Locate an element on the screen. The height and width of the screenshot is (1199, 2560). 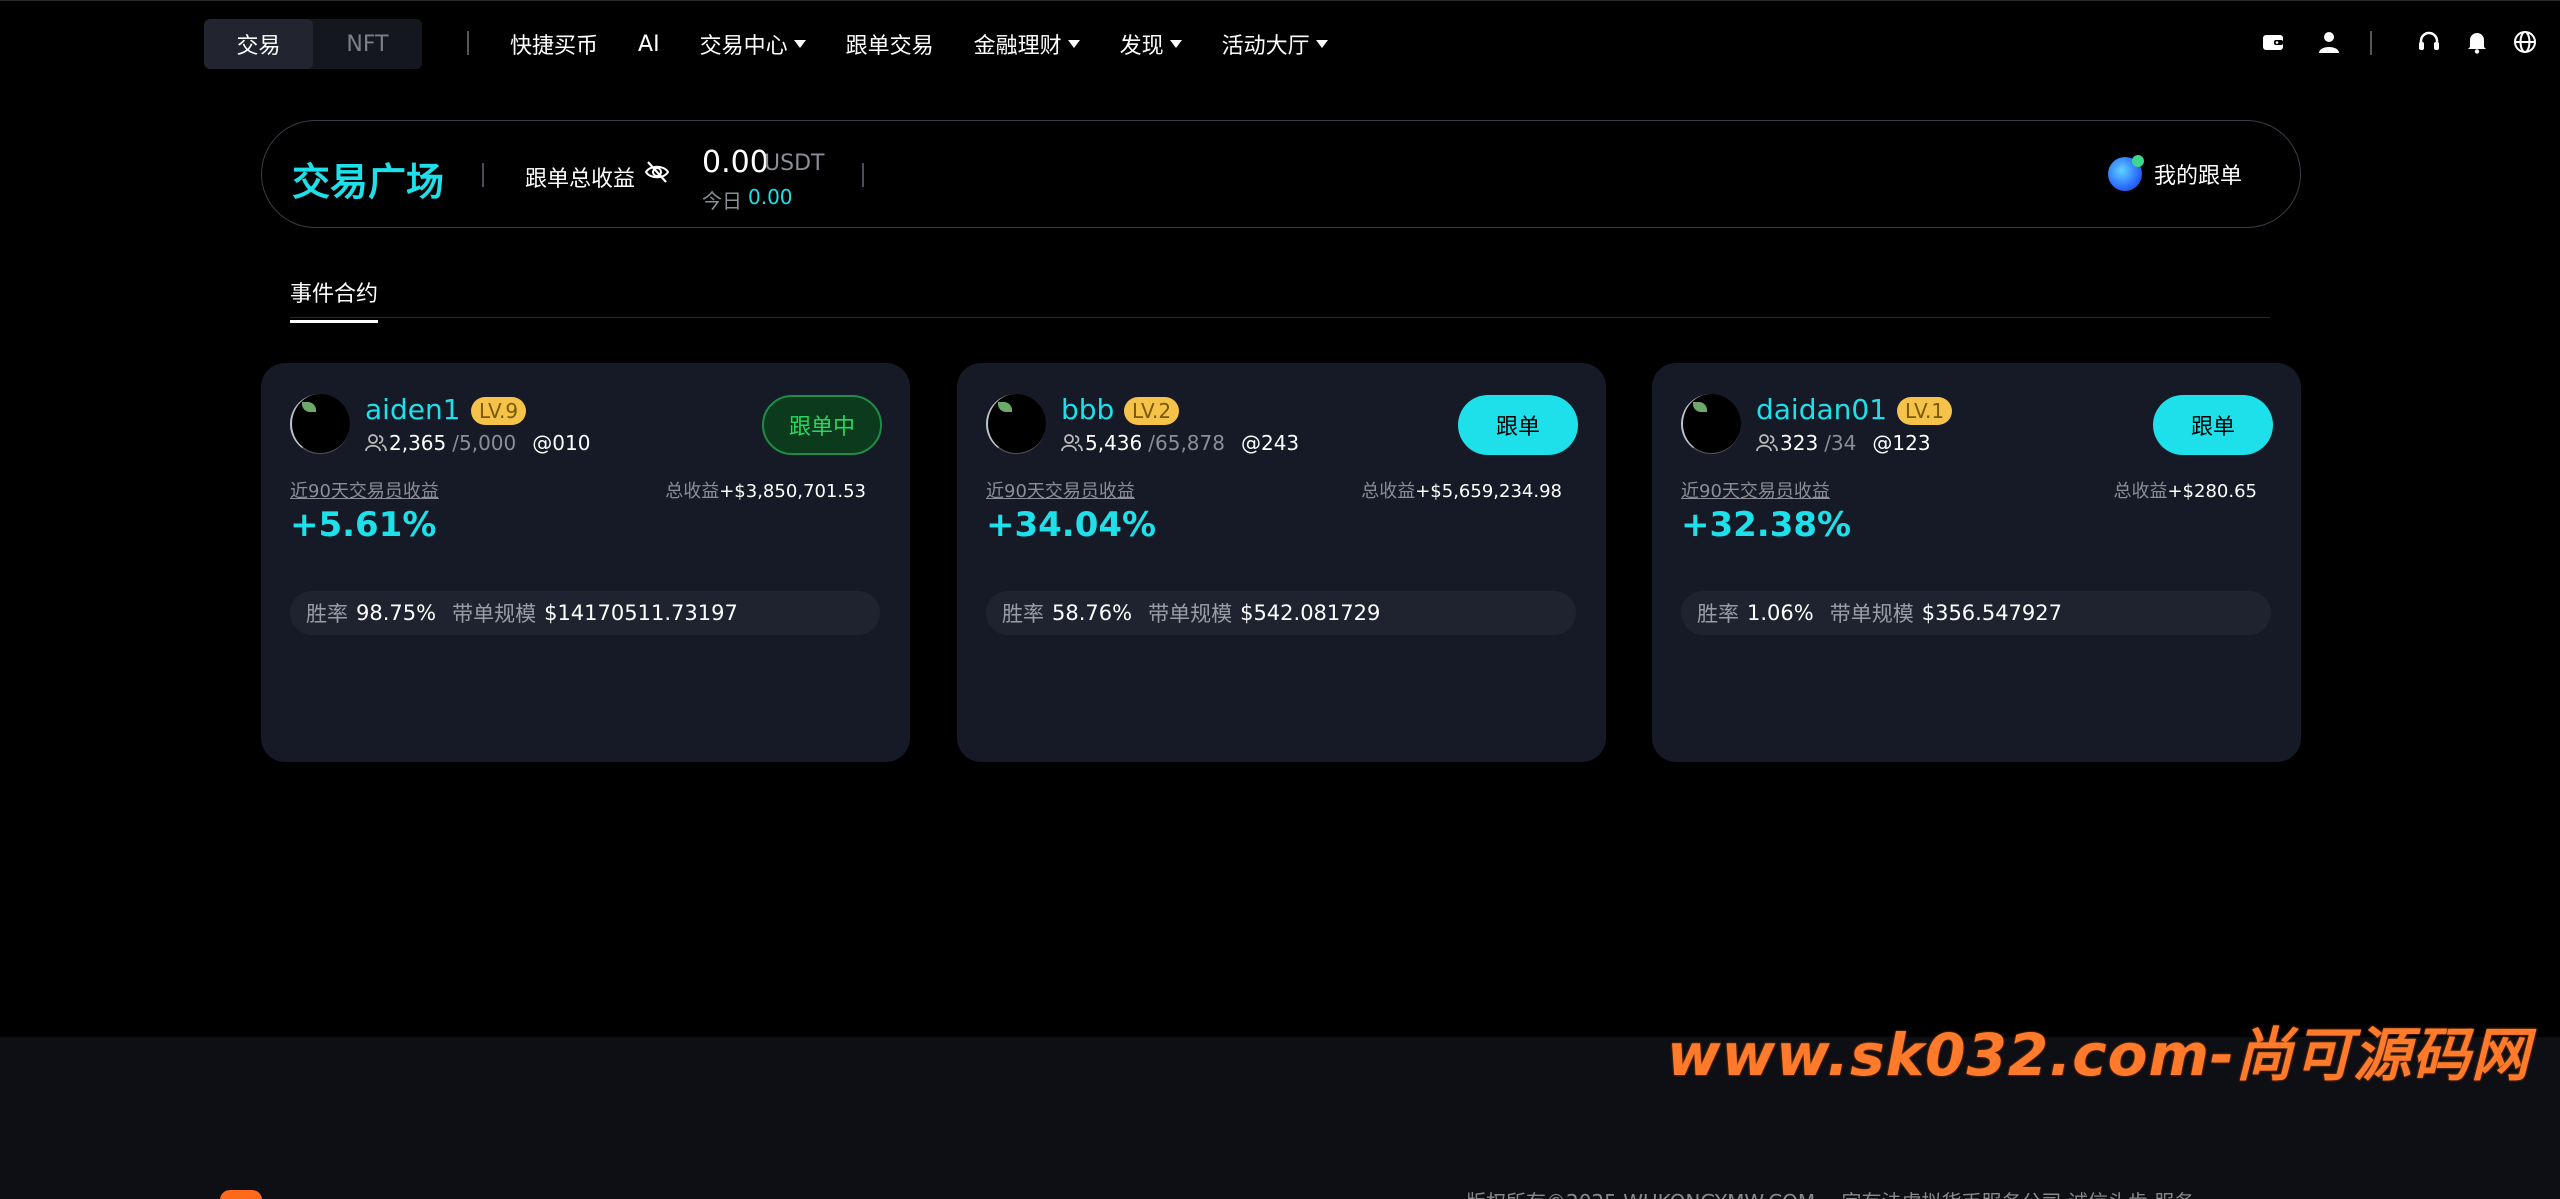
nav-copy-trading: 跟单交易 is located at coordinates (890, 44).